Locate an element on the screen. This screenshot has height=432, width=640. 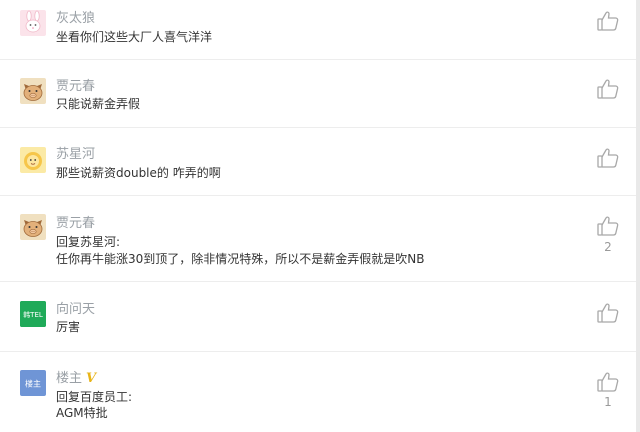
comment-text: 任你再牛能涨30到顶了，除非情况特殊，所以不是薪金弄假就是吹NB is located at coordinates (240, 259).